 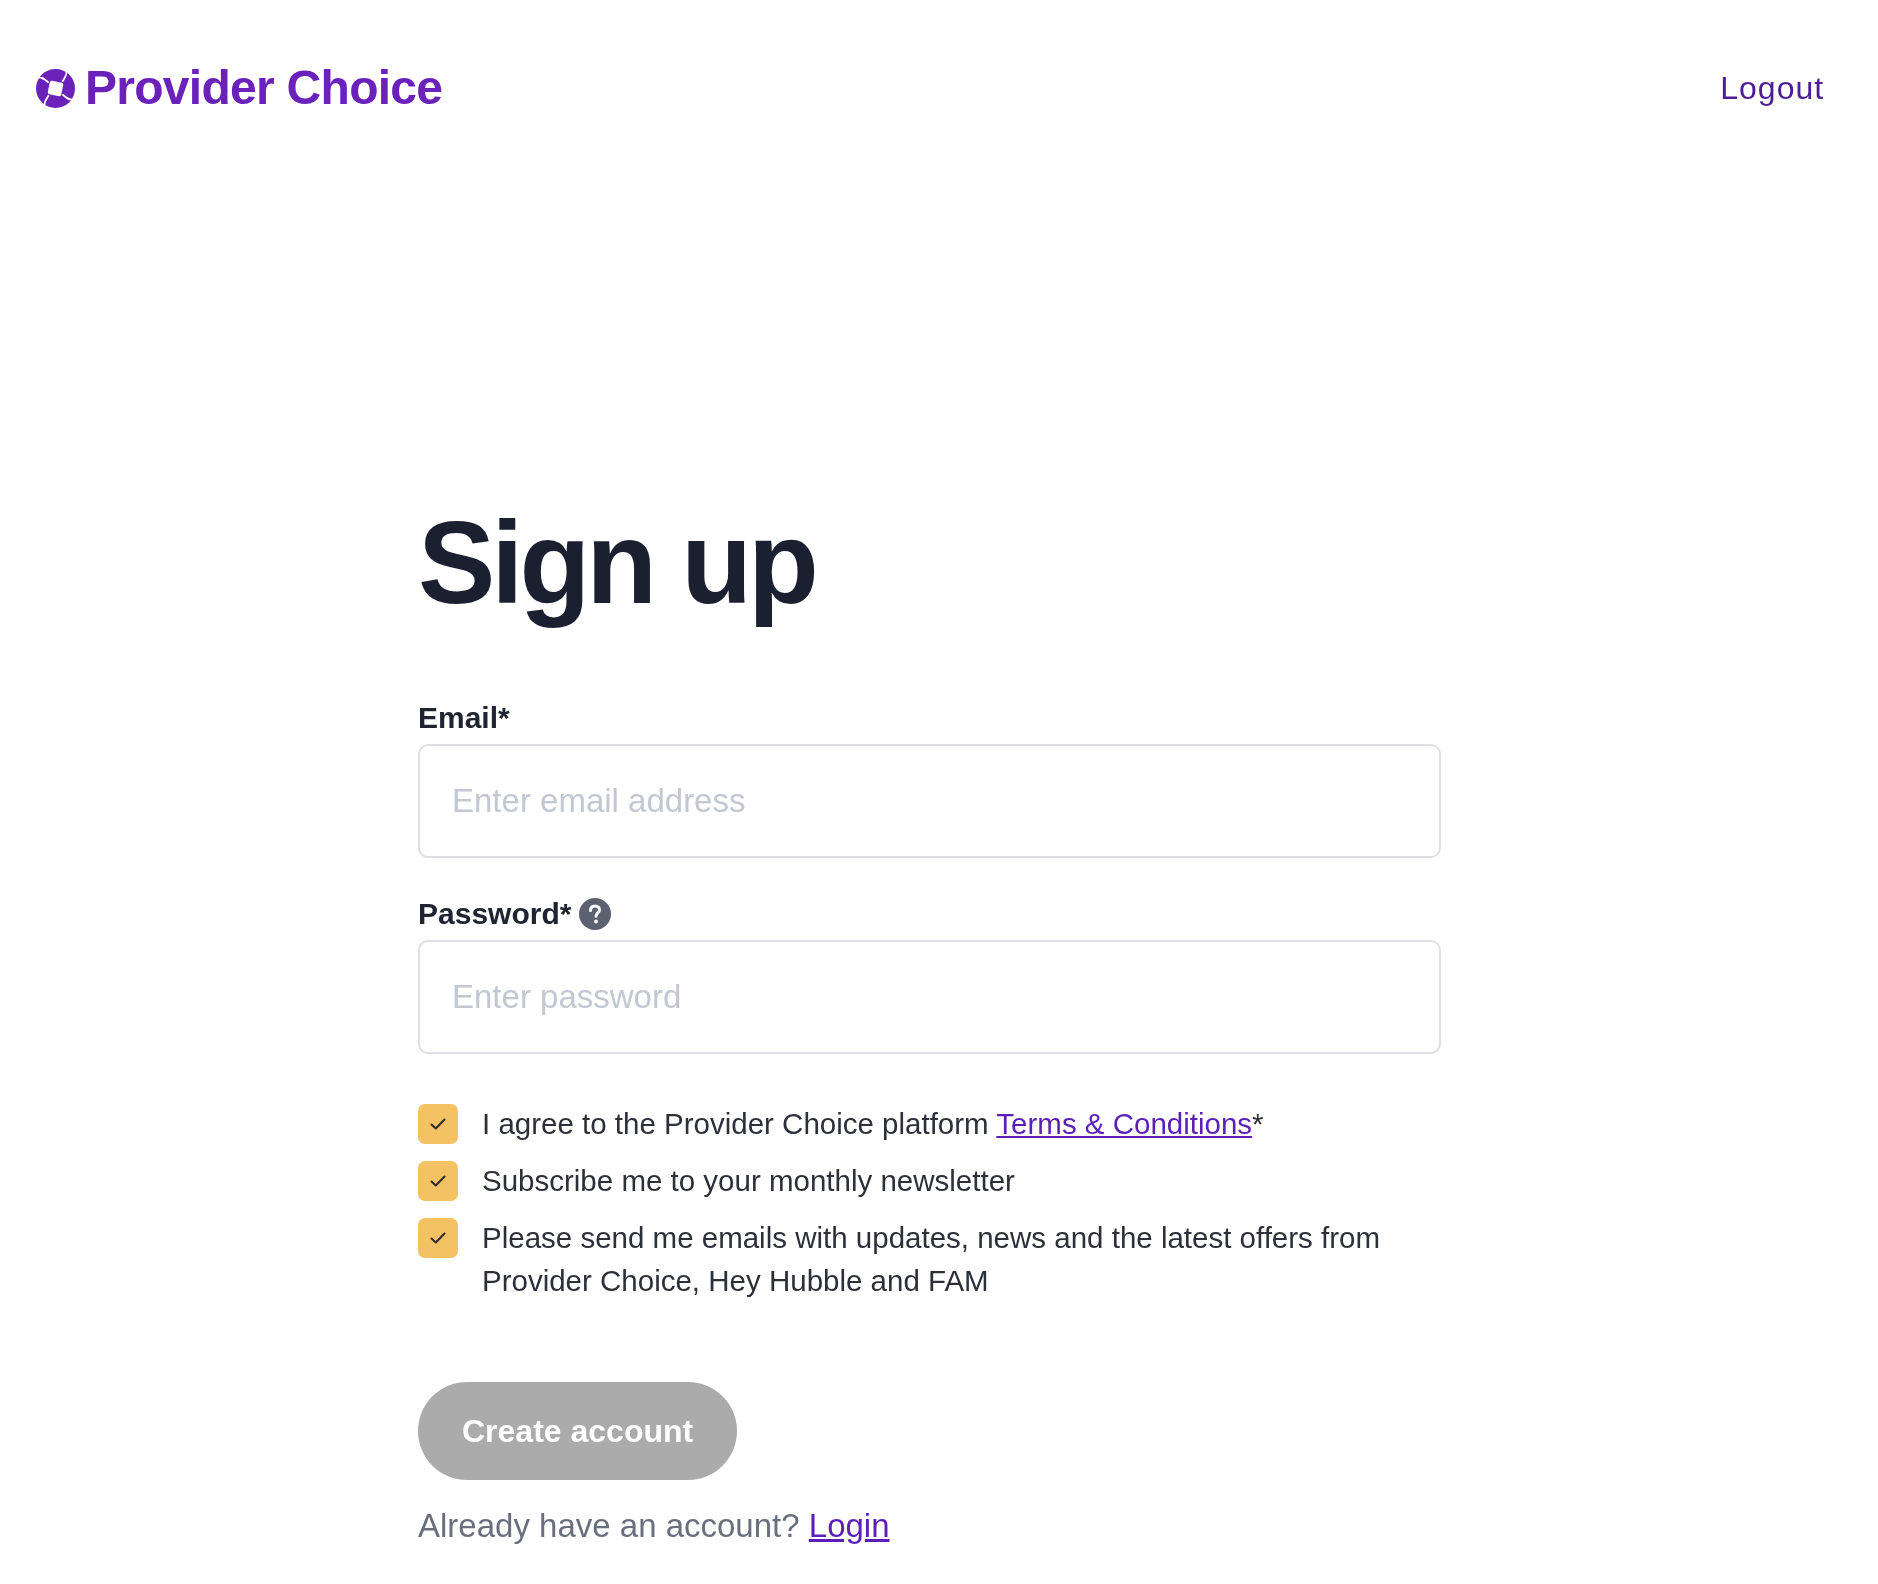 I want to click on terms-consent-text: I agree to the Provider Choice platform Terms & Conditions*, so click(x=873, y=1124).